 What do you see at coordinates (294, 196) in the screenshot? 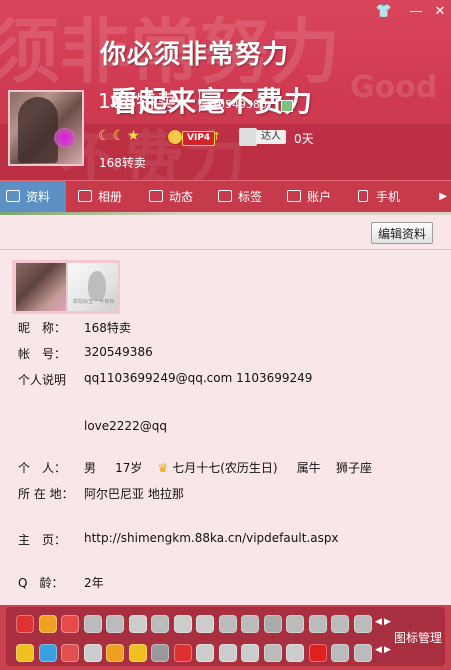
I see `briefcase-icon` at bounding box center [294, 196].